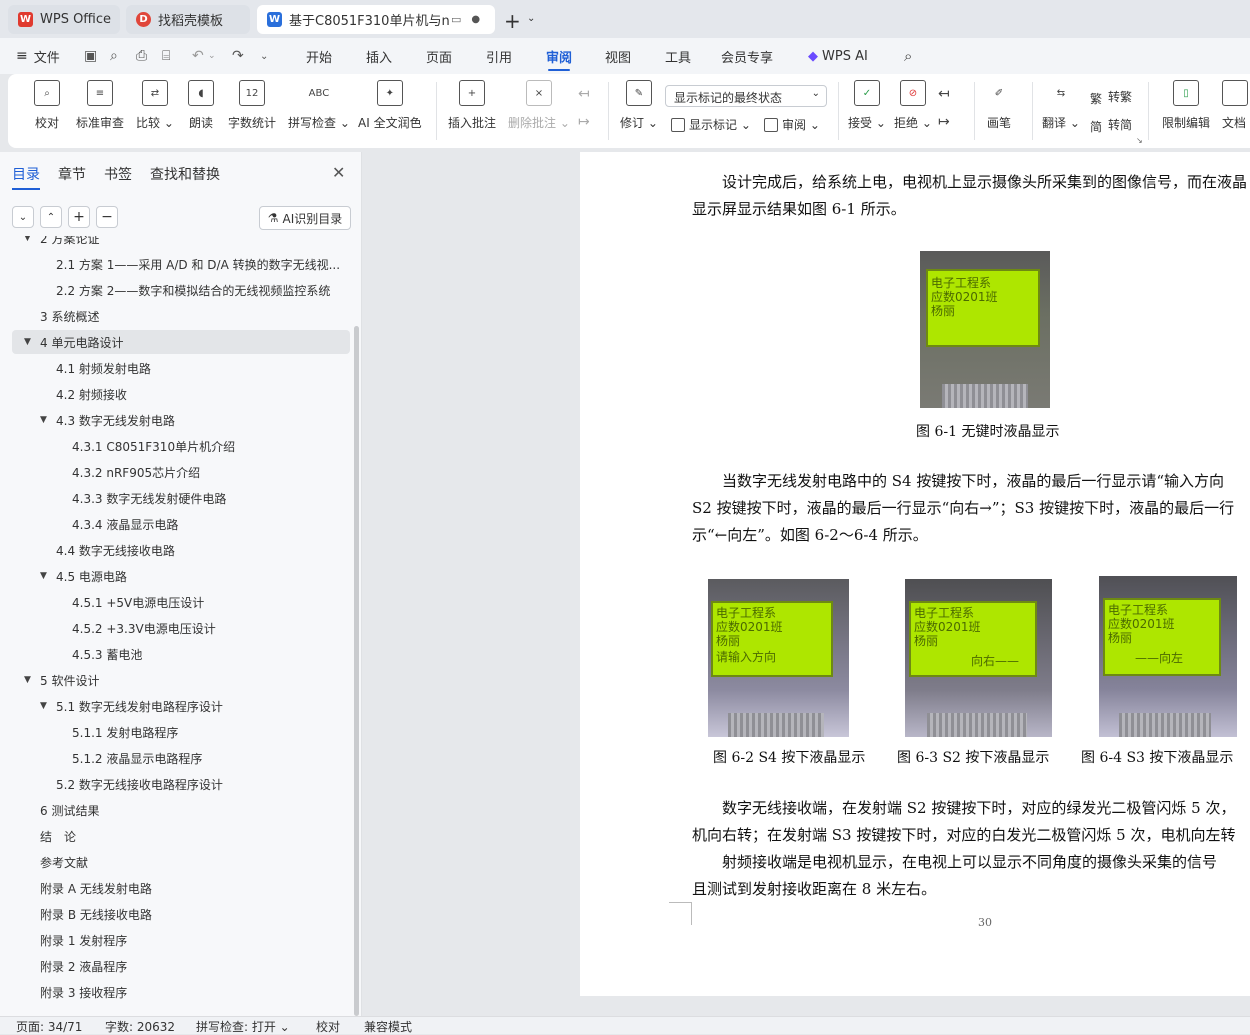 This screenshot has height=1035, width=1250. What do you see at coordinates (456, 19) in the screenshot?
I see `monitor-icon: ▭` at bounding box center [456, 19].